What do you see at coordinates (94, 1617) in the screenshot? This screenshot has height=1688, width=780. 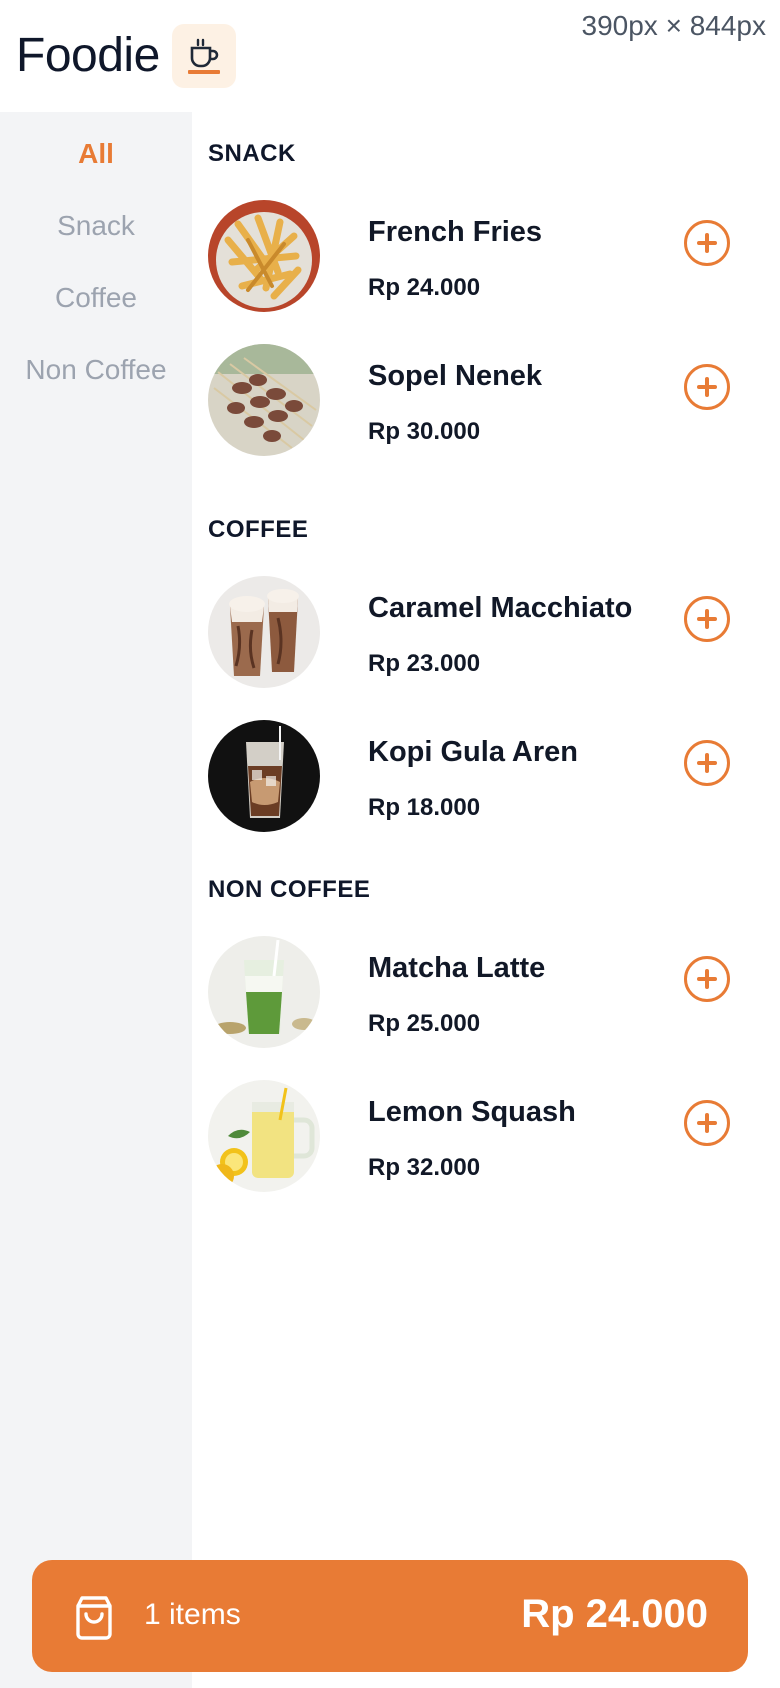 I see `shopping-bag-icon` at bounding box center [94, 1617].